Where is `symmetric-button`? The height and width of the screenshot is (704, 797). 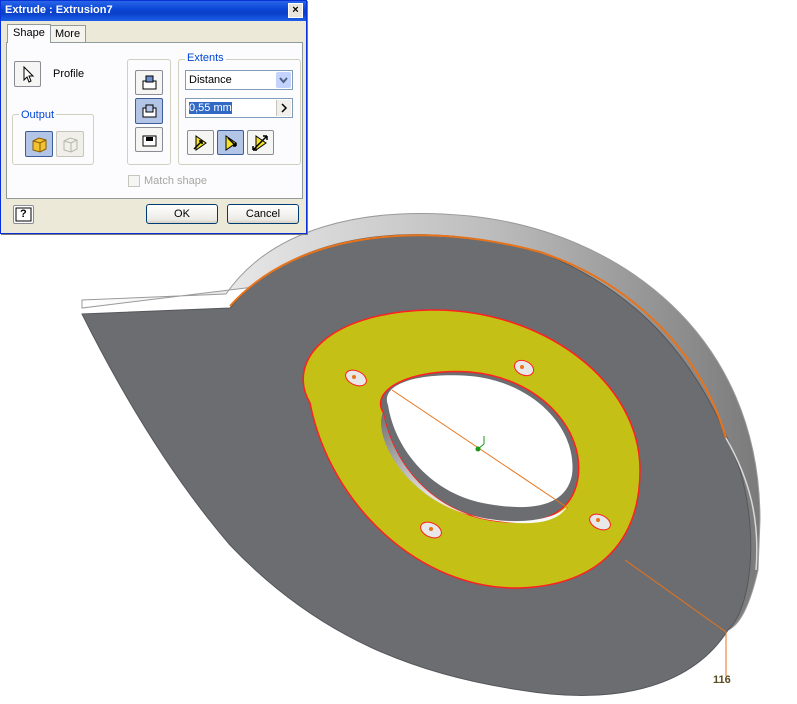 symmetric-button is located at coordinates (260, 142).